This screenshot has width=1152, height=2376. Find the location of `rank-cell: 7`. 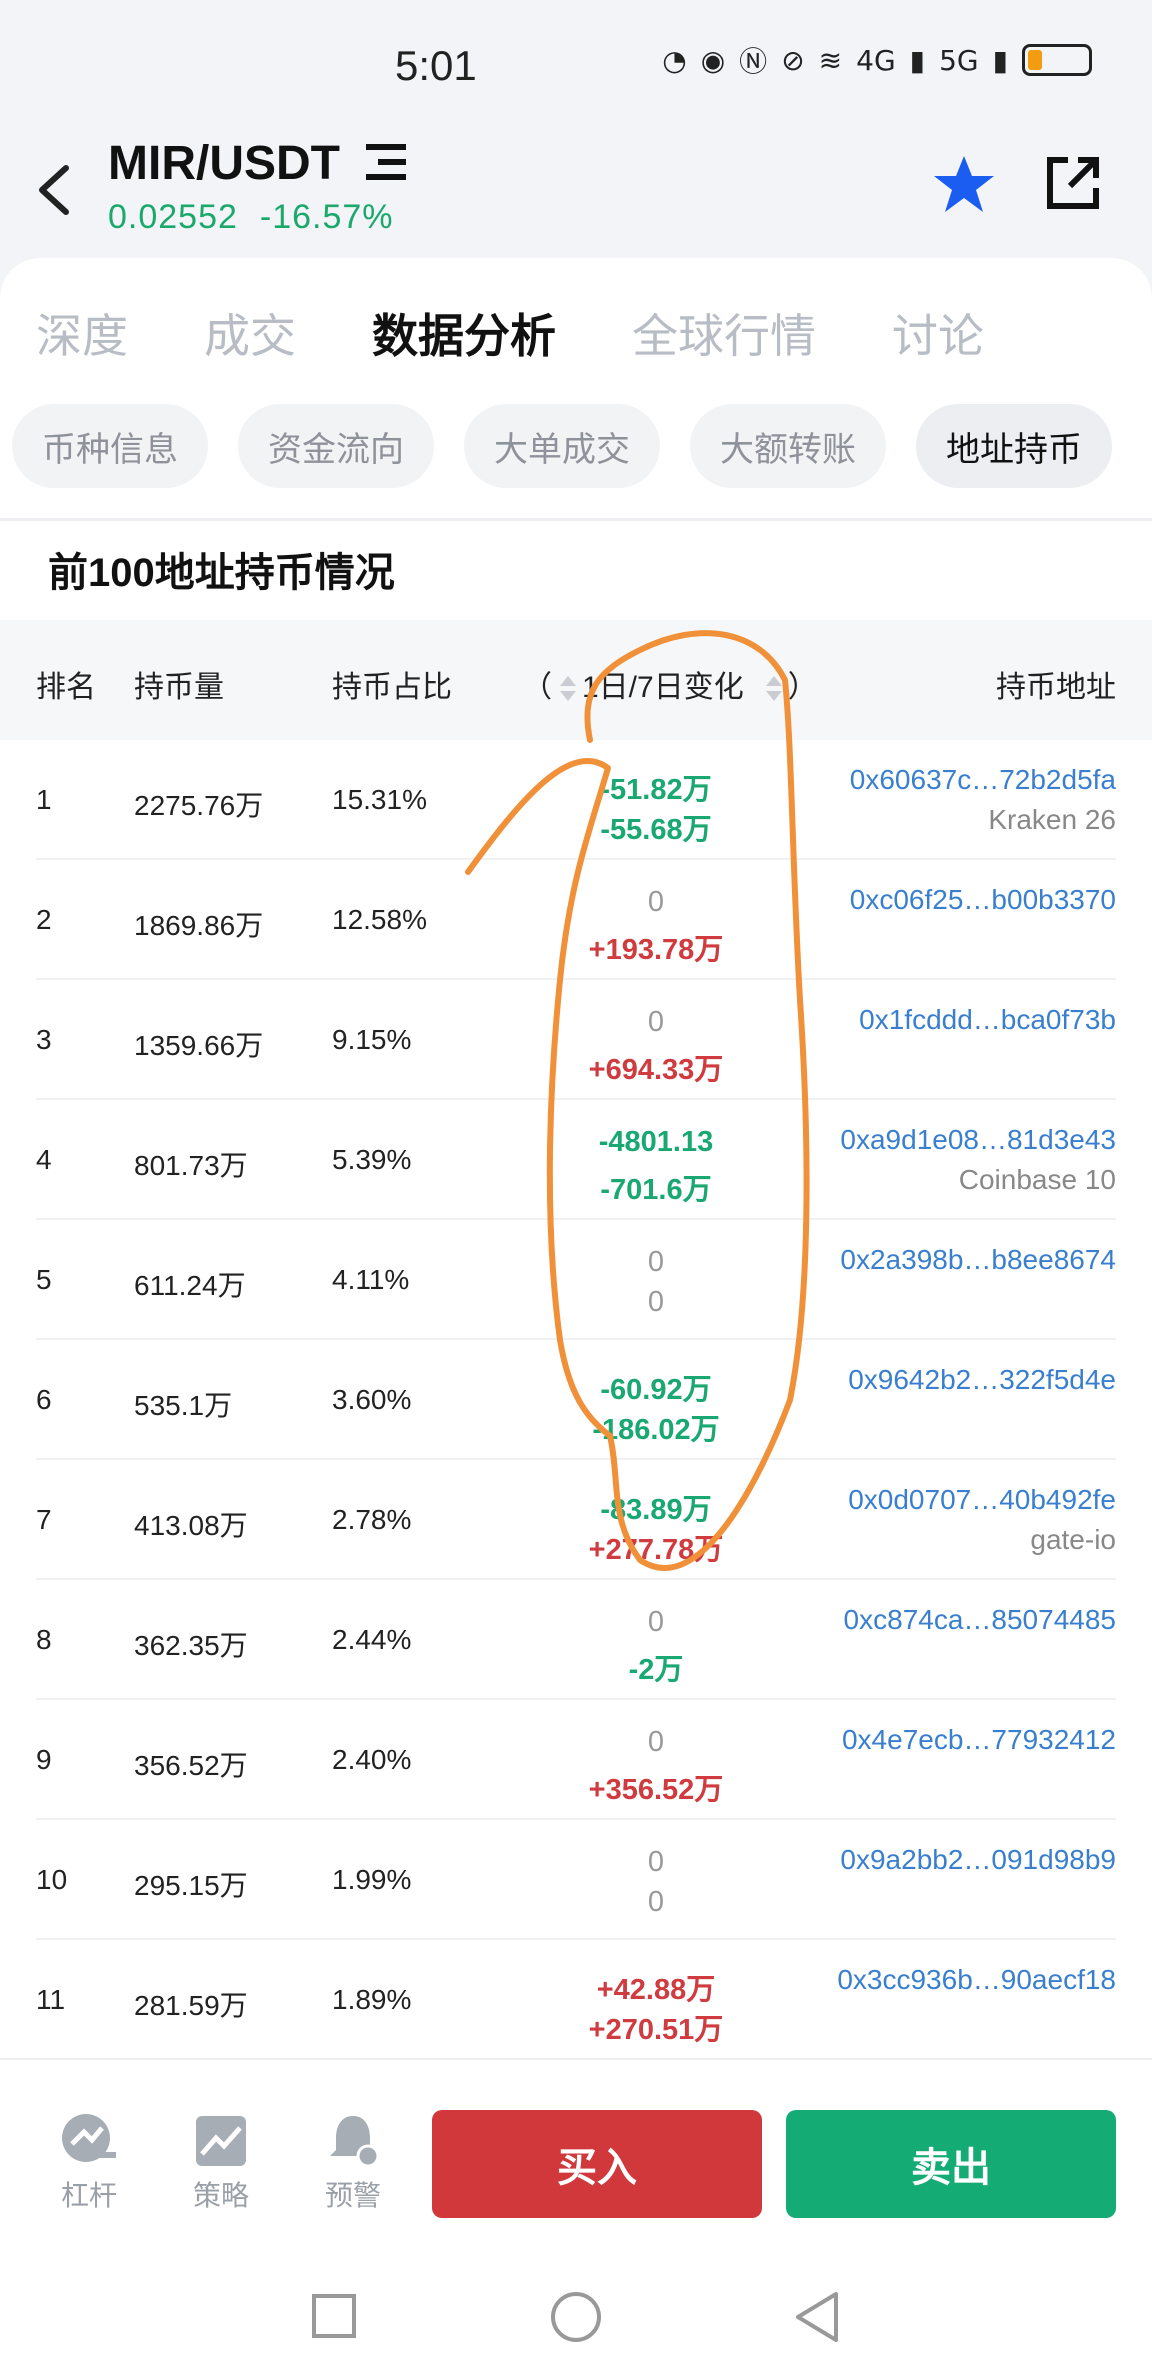

rank-cell: 7 is located at coordinates (44, 1519).